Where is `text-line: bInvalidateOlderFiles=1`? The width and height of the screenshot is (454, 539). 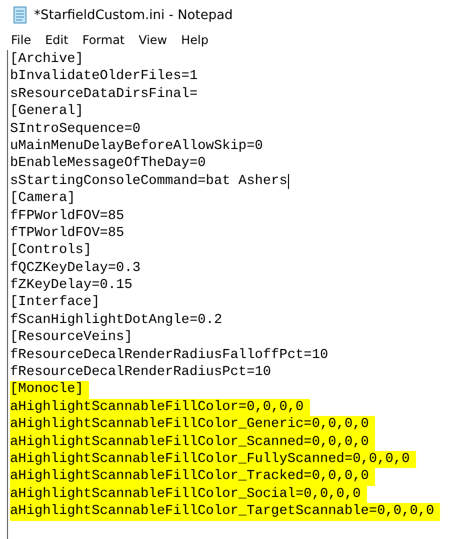
text-line: bInvalidateOlderFiles=1 is located at coordinates (104, 77).